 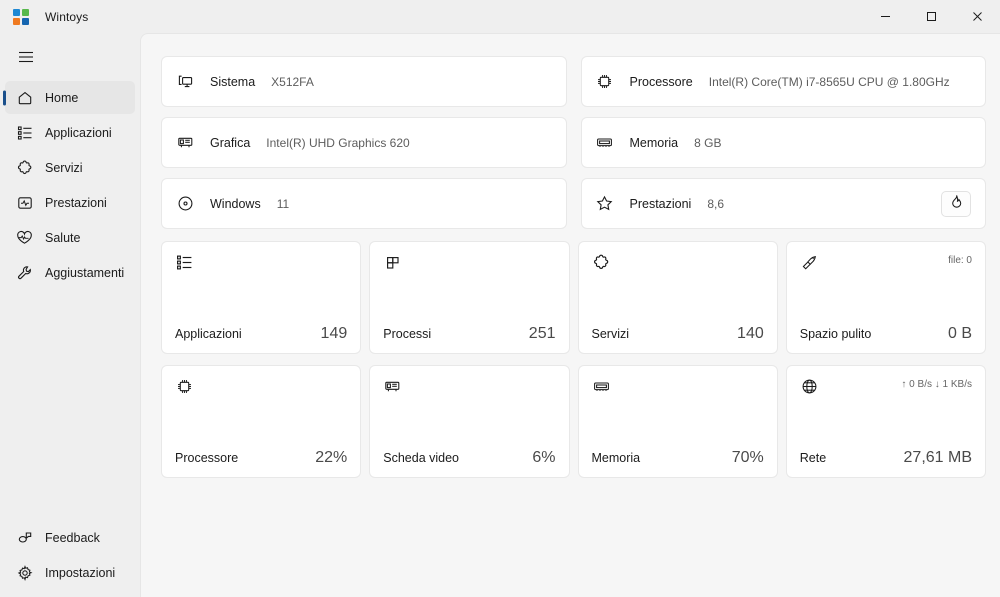 I want to click on sidebar-item-applicazioni: Applicazioni, so click(x=70, y=132).